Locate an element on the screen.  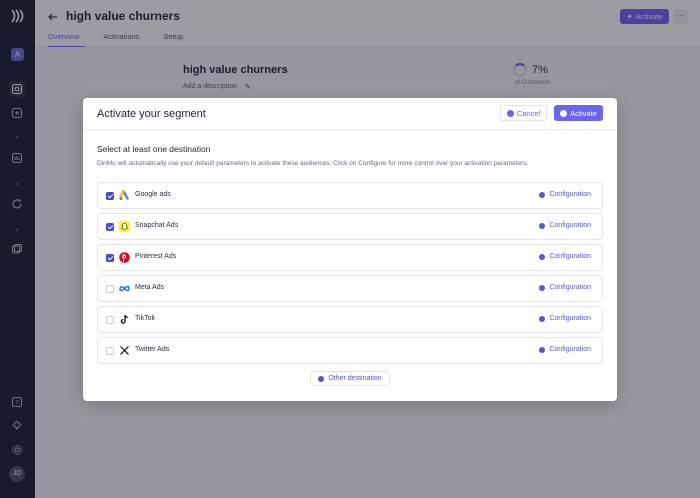
tiktok-icon is located at coordinates (124, 319).